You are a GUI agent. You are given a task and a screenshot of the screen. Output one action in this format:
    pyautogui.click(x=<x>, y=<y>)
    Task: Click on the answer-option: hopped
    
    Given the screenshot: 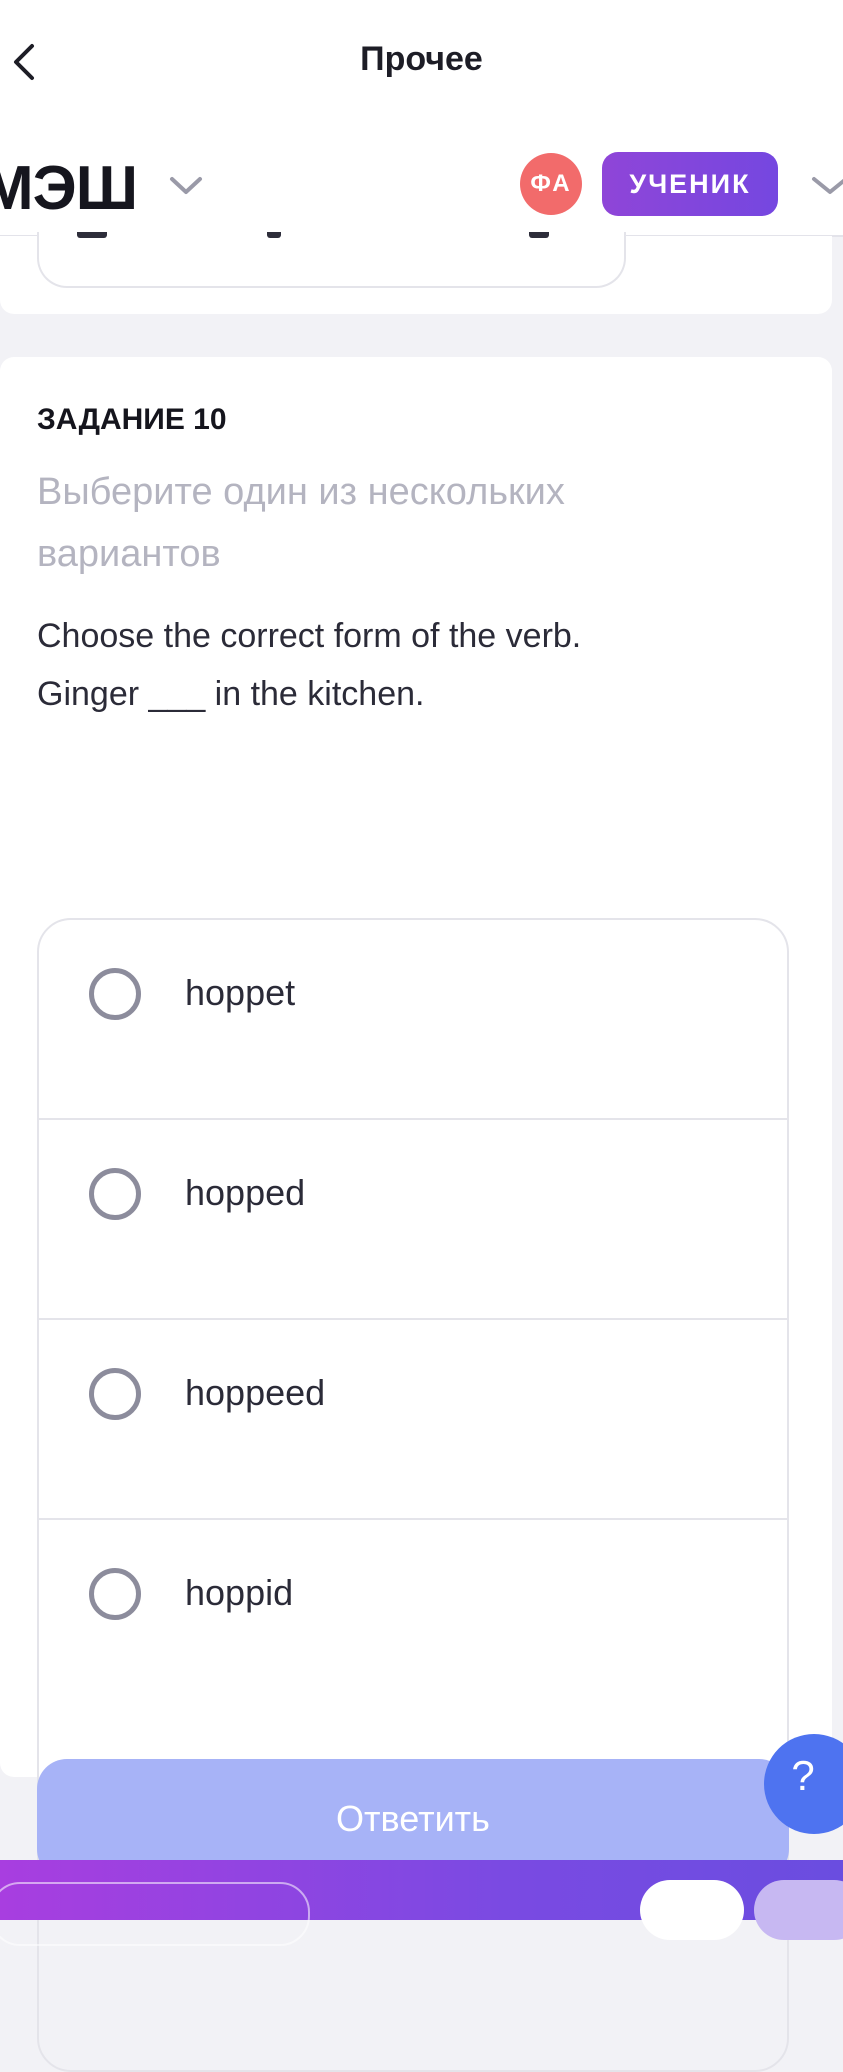 What is the action you would take?
    pyautogui.click(x=413, y=1220)
    